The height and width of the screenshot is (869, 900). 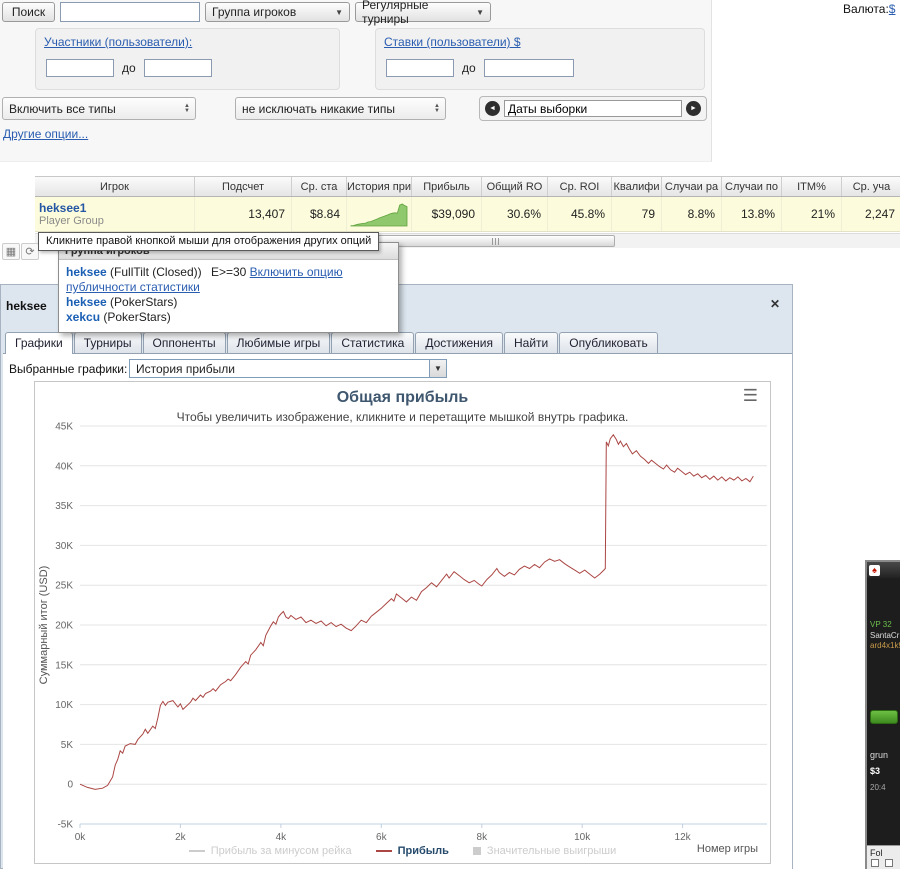 I want to click on stakes-link: Ставки (пользователи) $, so click(x=452, y=42).